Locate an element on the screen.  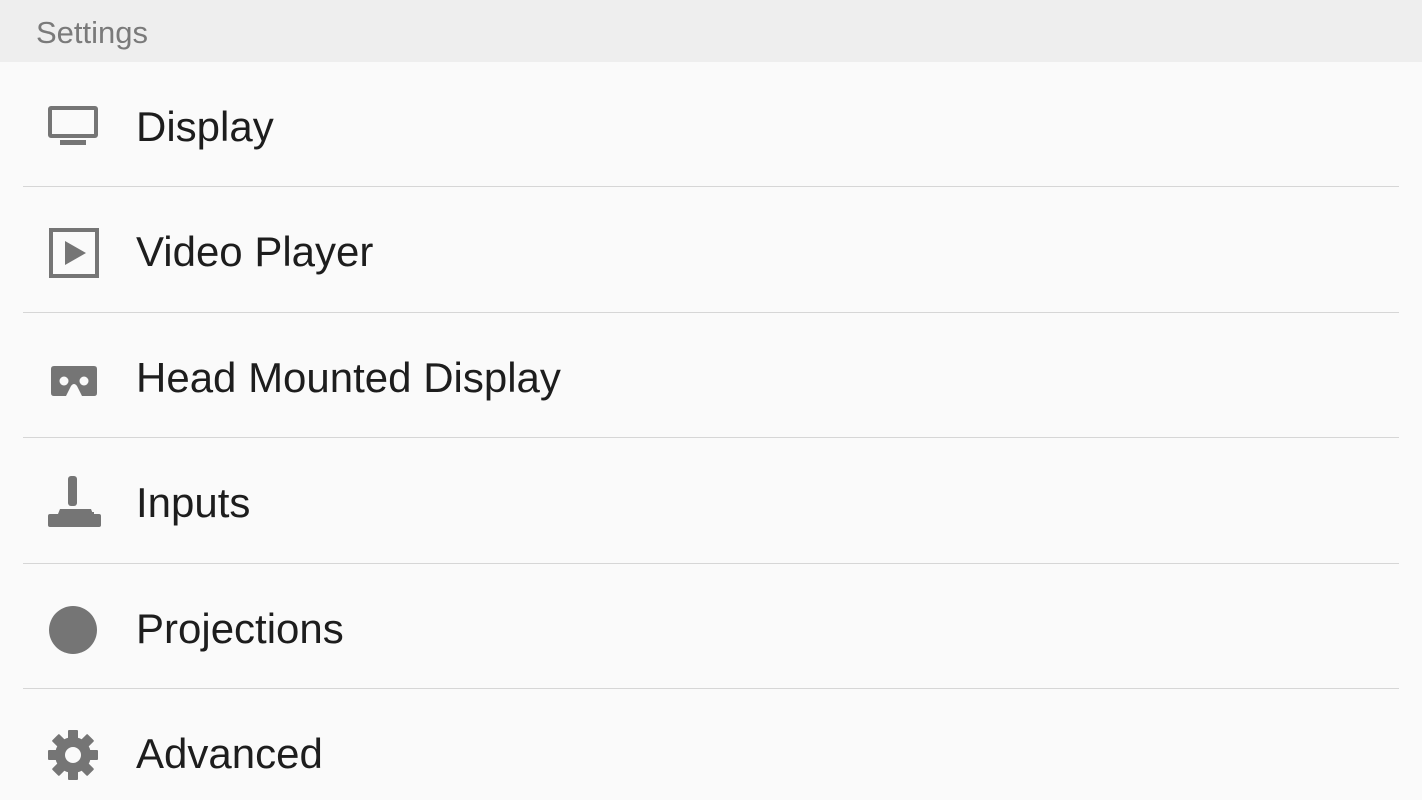
settings-item-label: Inputs is located at coordinates (193, 503).